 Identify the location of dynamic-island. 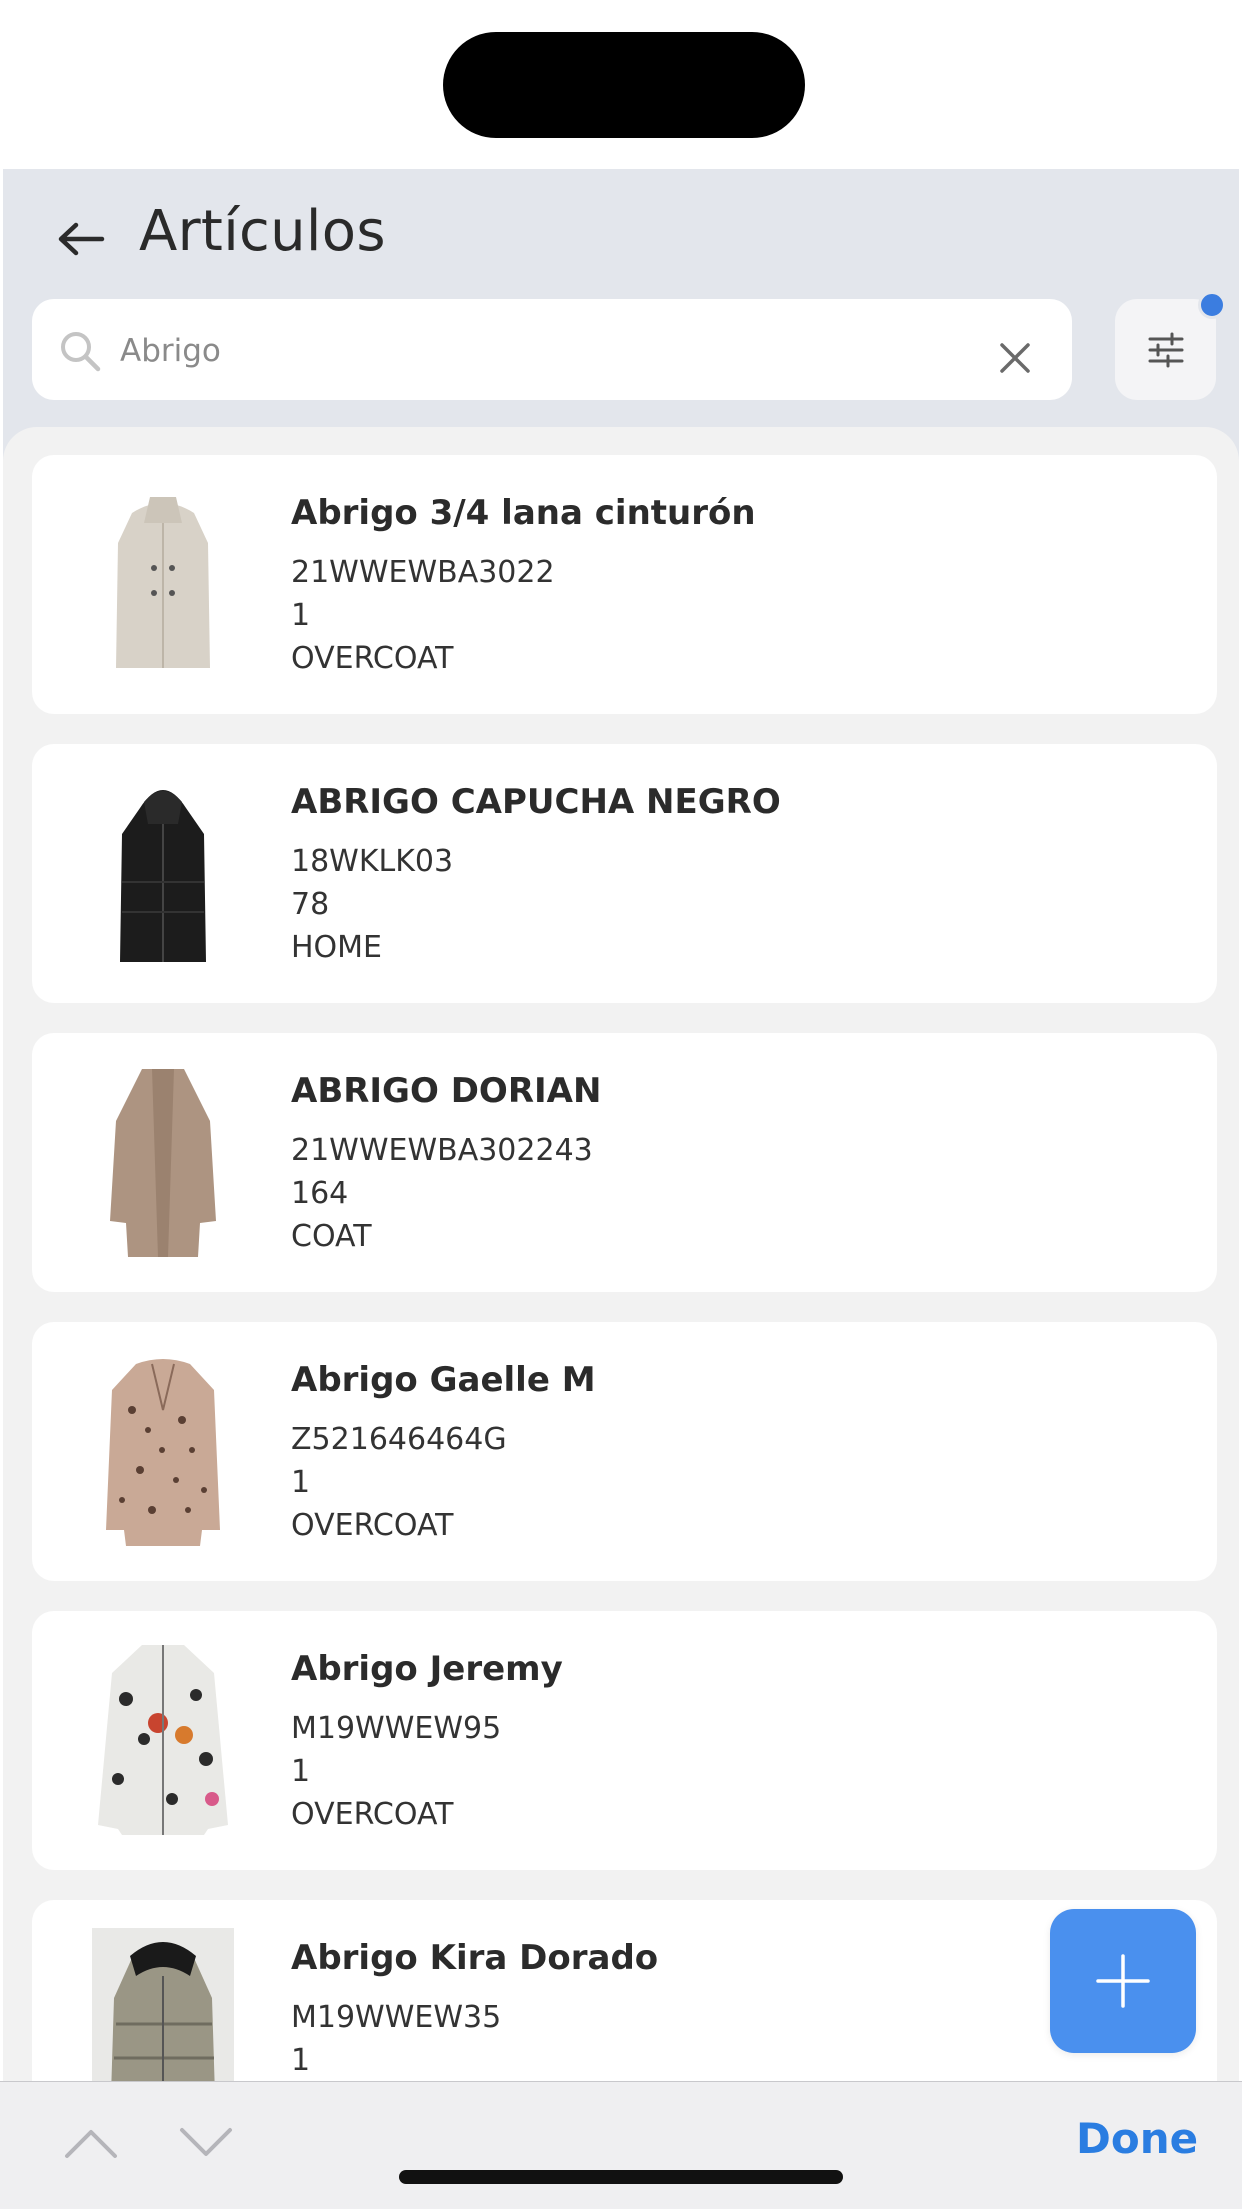
(624, 85).